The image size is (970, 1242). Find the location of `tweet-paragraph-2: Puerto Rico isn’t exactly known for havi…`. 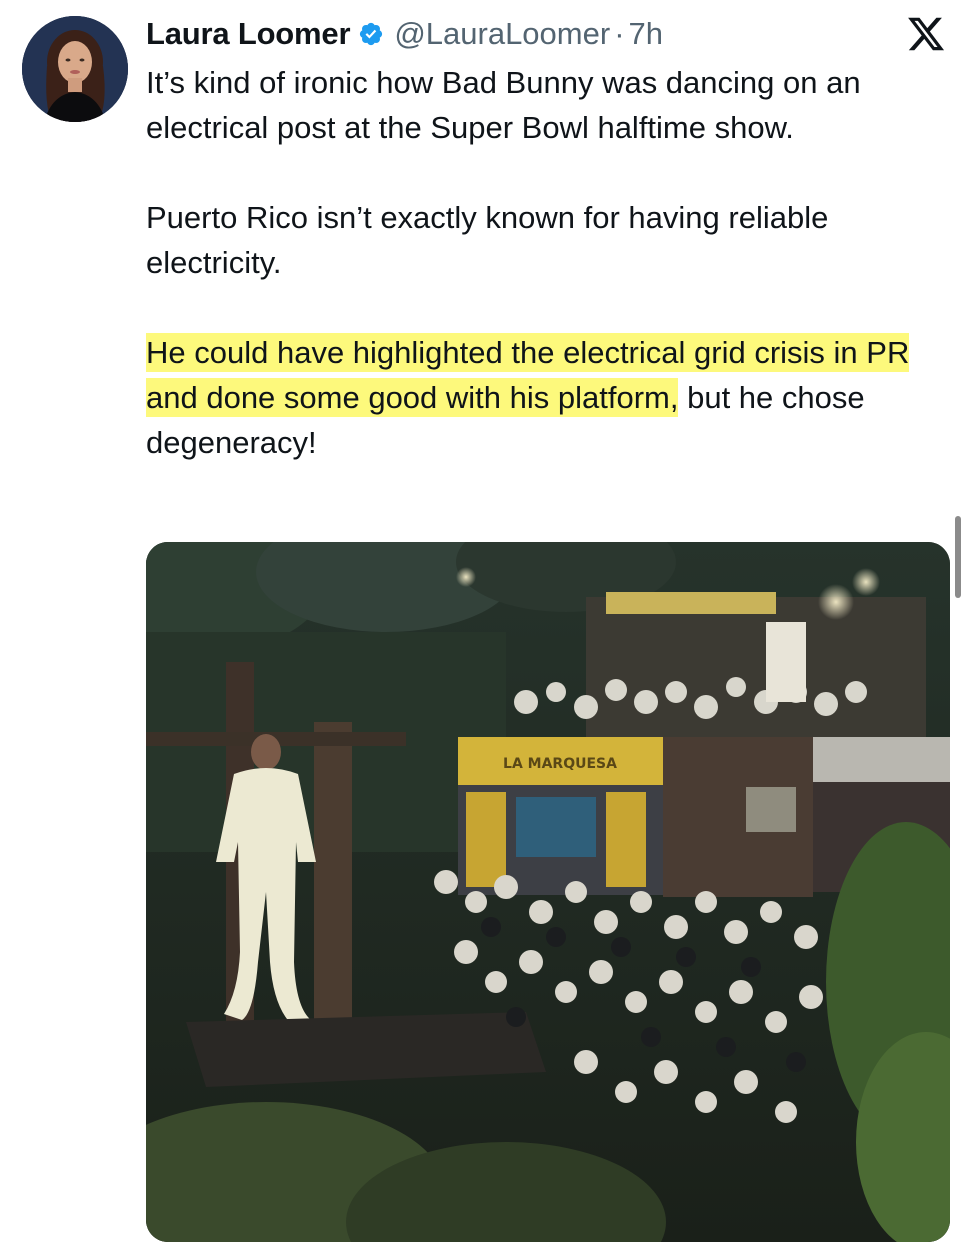

tweet-paragraph-2: Puerto Rico isn’t exactly known for havi… is located at coordinates (487, 240).